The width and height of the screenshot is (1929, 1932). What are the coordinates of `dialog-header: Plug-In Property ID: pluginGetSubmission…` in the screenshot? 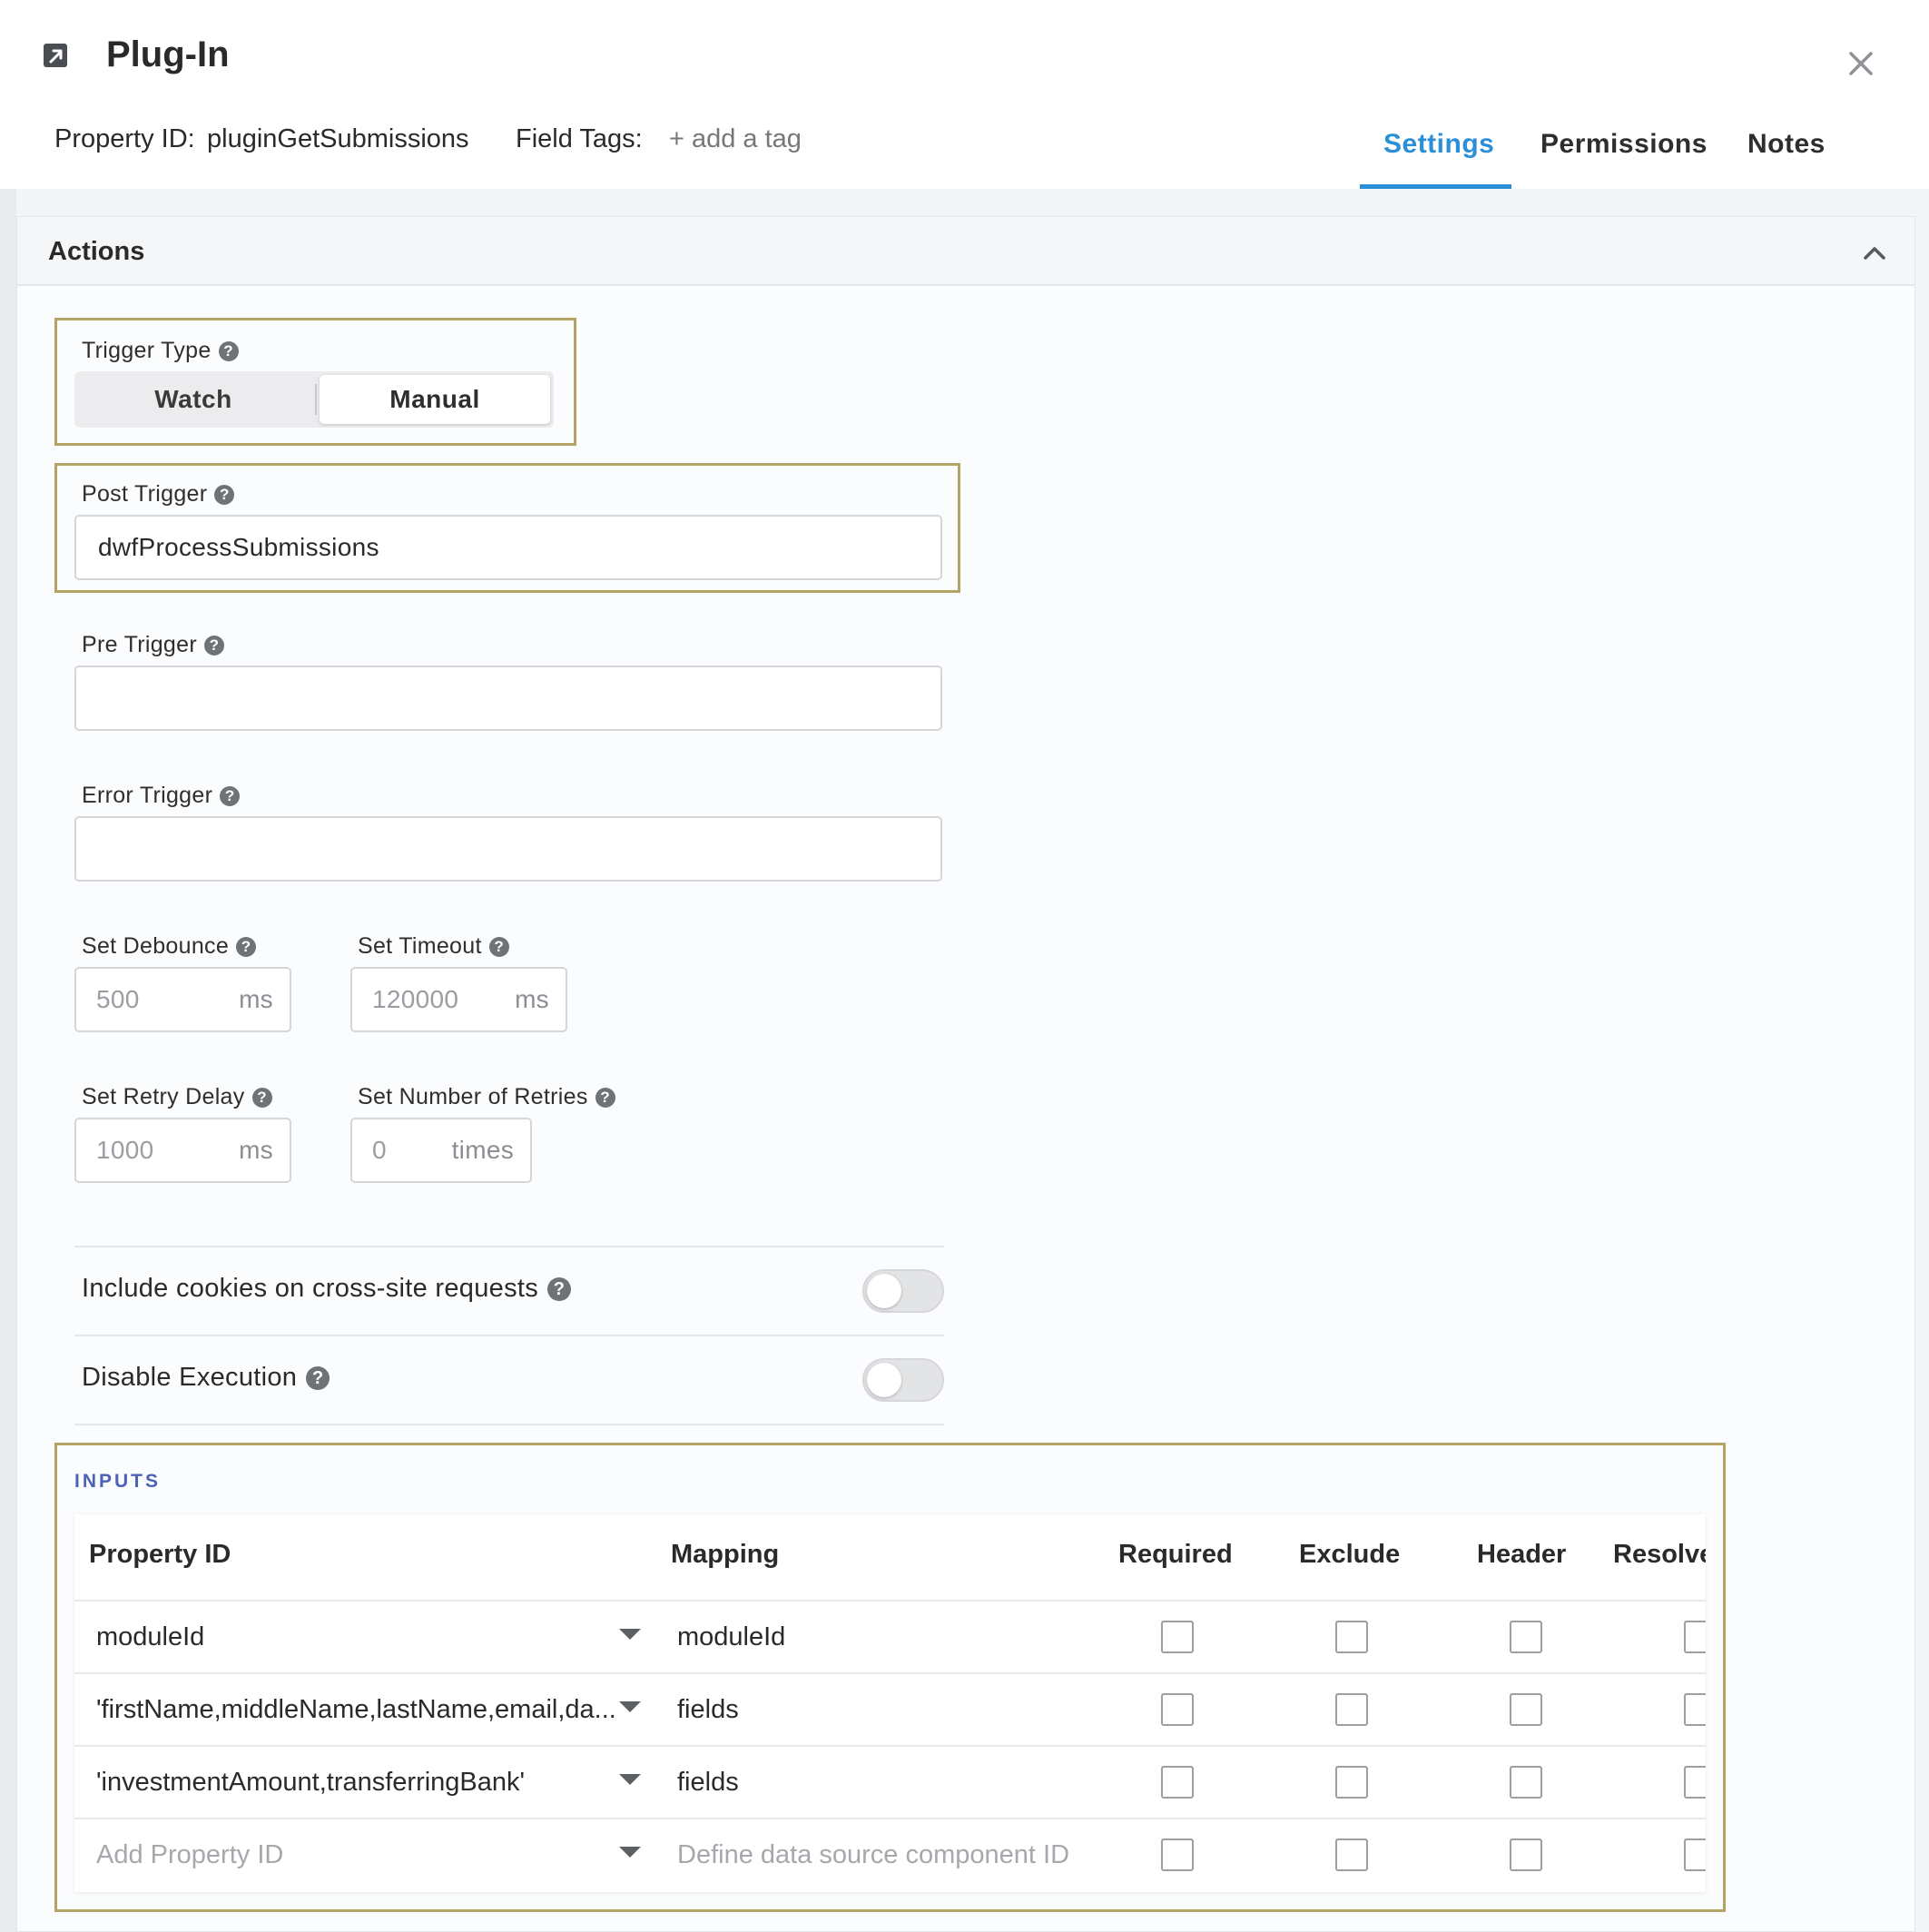 It's located at (964, 94).